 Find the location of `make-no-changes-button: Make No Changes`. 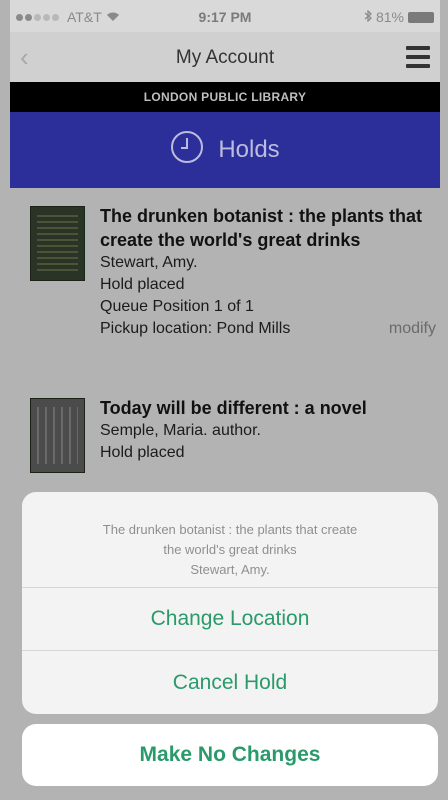

make-no-changes-button: Make No Changes is located at coordinates (230, 755).